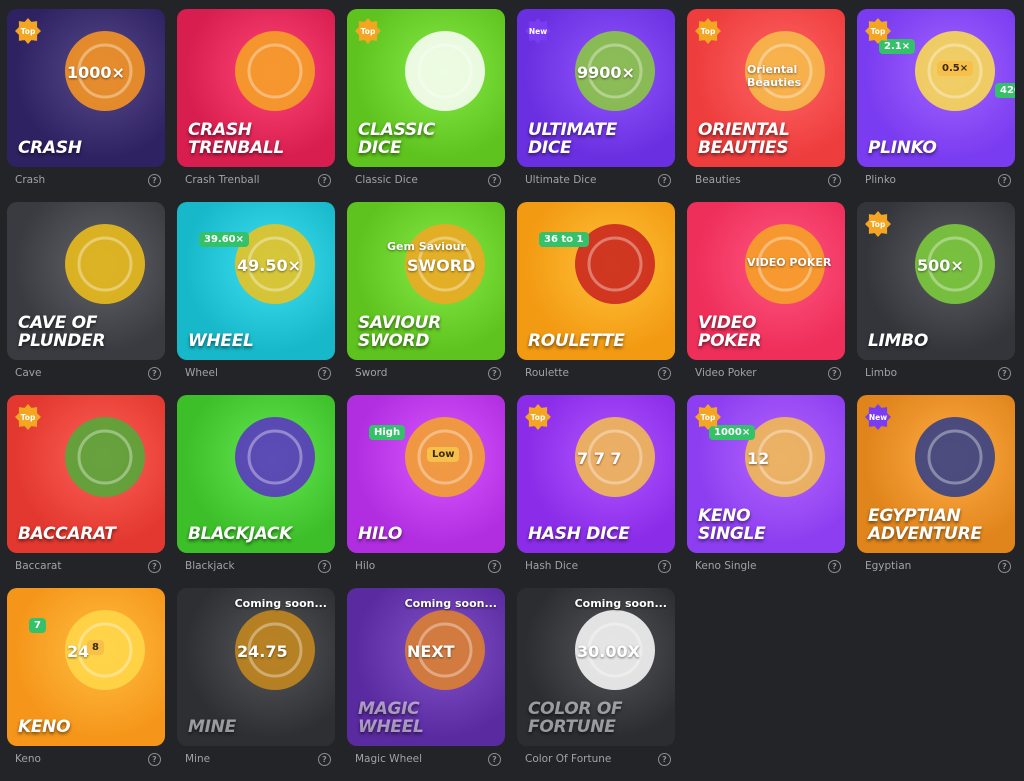 This screenshot has height=781, width=1024. Describe the element at coordinates (718, 180) in the screenshot. I see `game-caption: Beauties` at that location.